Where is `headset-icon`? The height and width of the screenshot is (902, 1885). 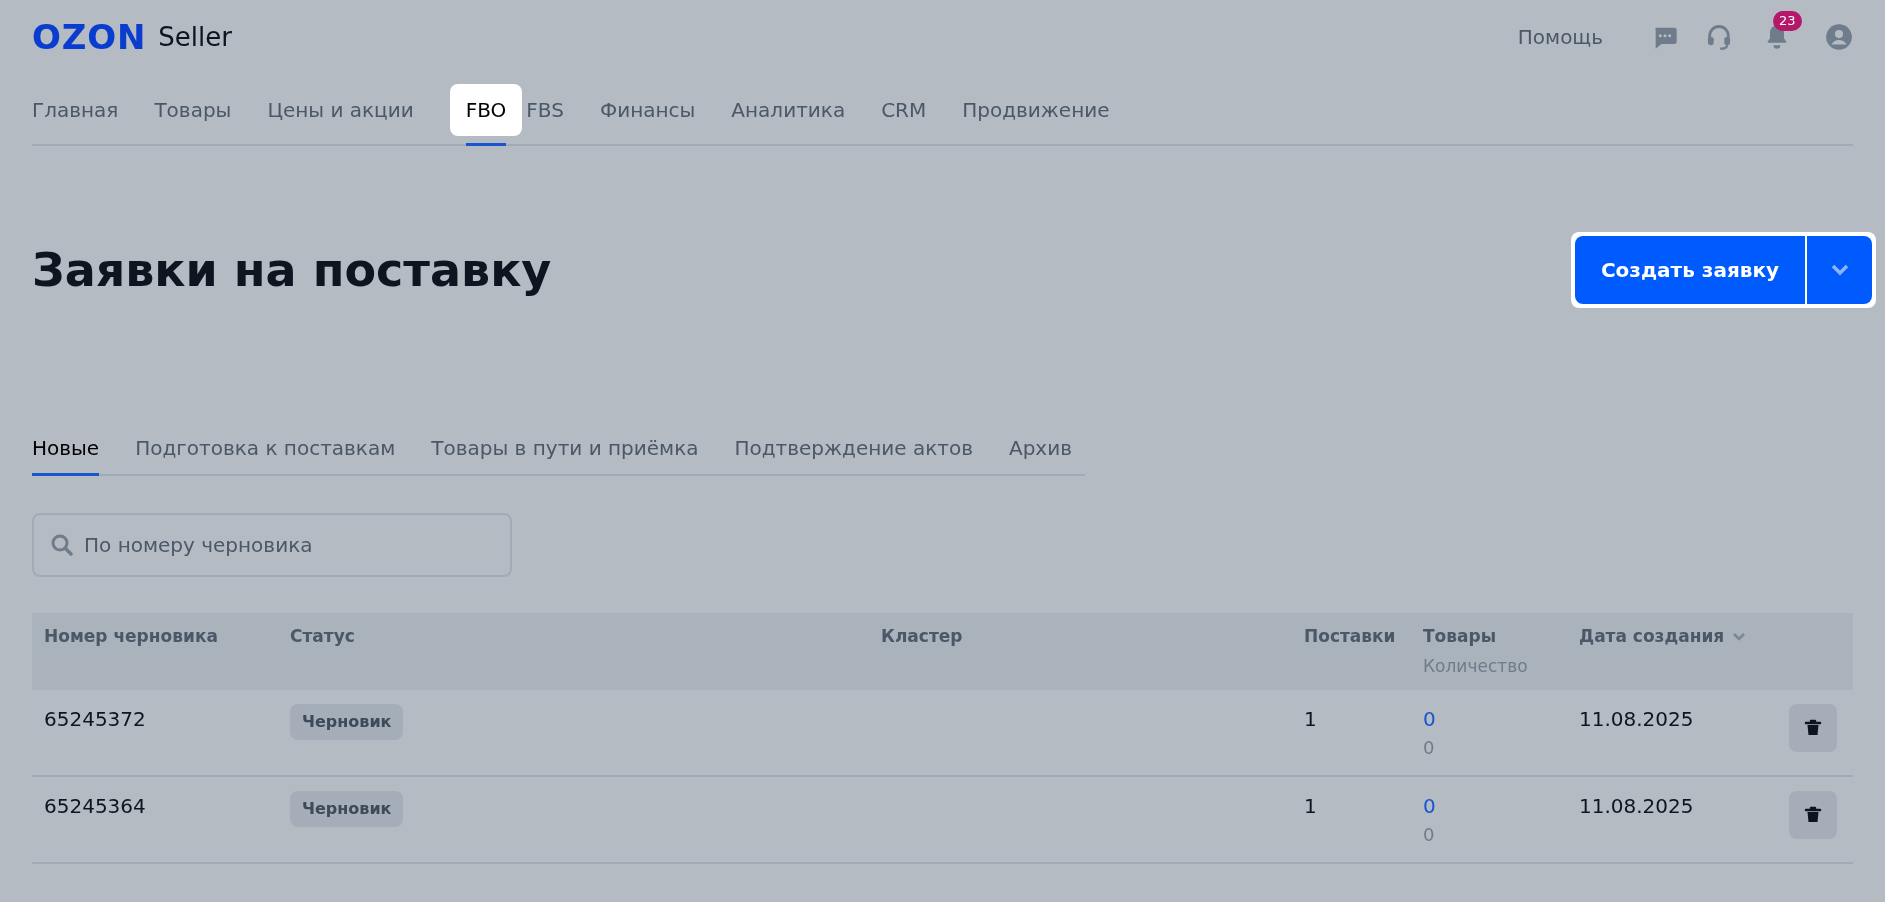
headset-icon is located at coordinates (1719, 37).